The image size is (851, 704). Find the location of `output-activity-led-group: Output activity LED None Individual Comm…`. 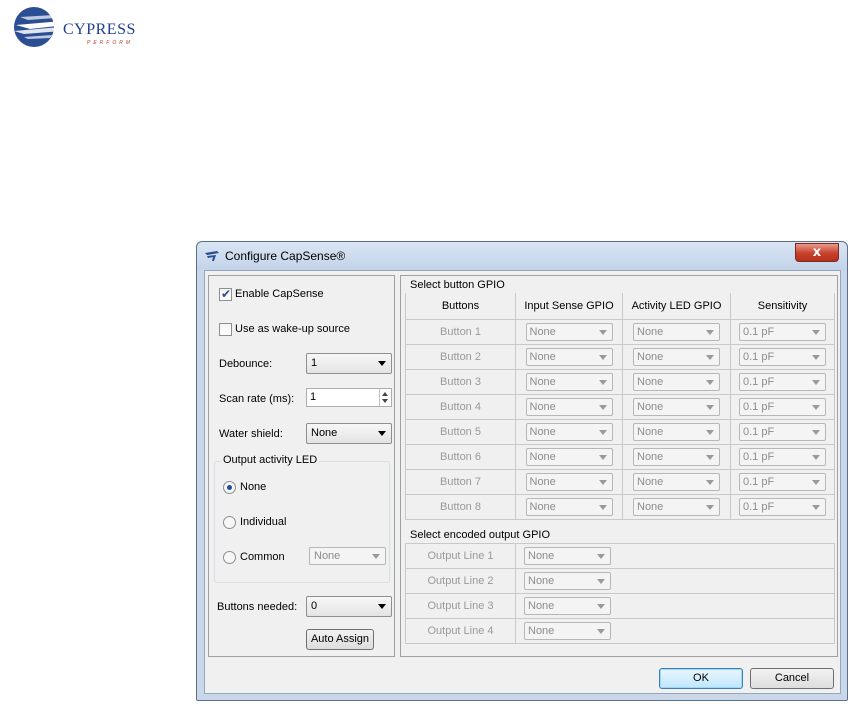

output-activity-led-group: Output activity LED None Individual Comm… is located at coordinates (302, 518).